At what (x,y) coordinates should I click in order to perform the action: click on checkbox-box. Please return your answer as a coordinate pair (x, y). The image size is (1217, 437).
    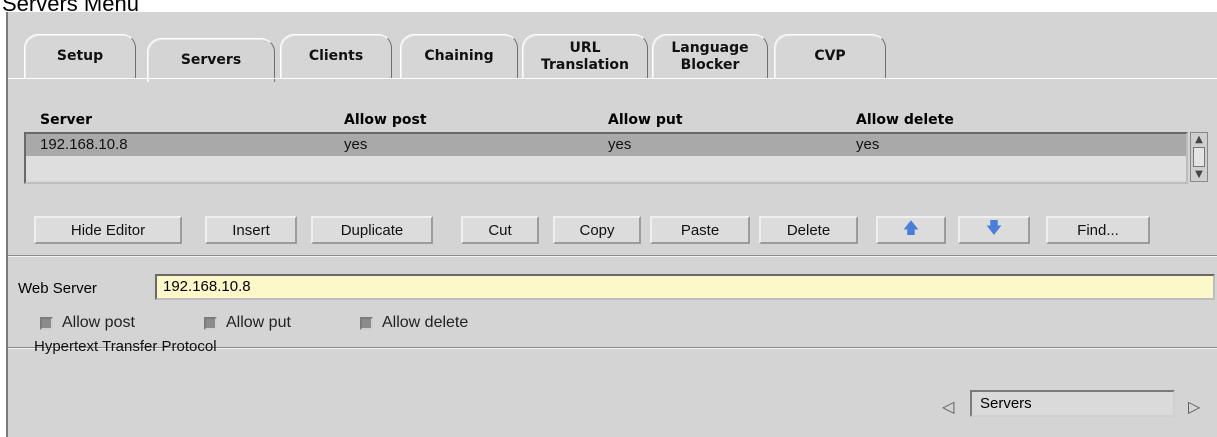
    Looking at the image, I should click on (366, 323).